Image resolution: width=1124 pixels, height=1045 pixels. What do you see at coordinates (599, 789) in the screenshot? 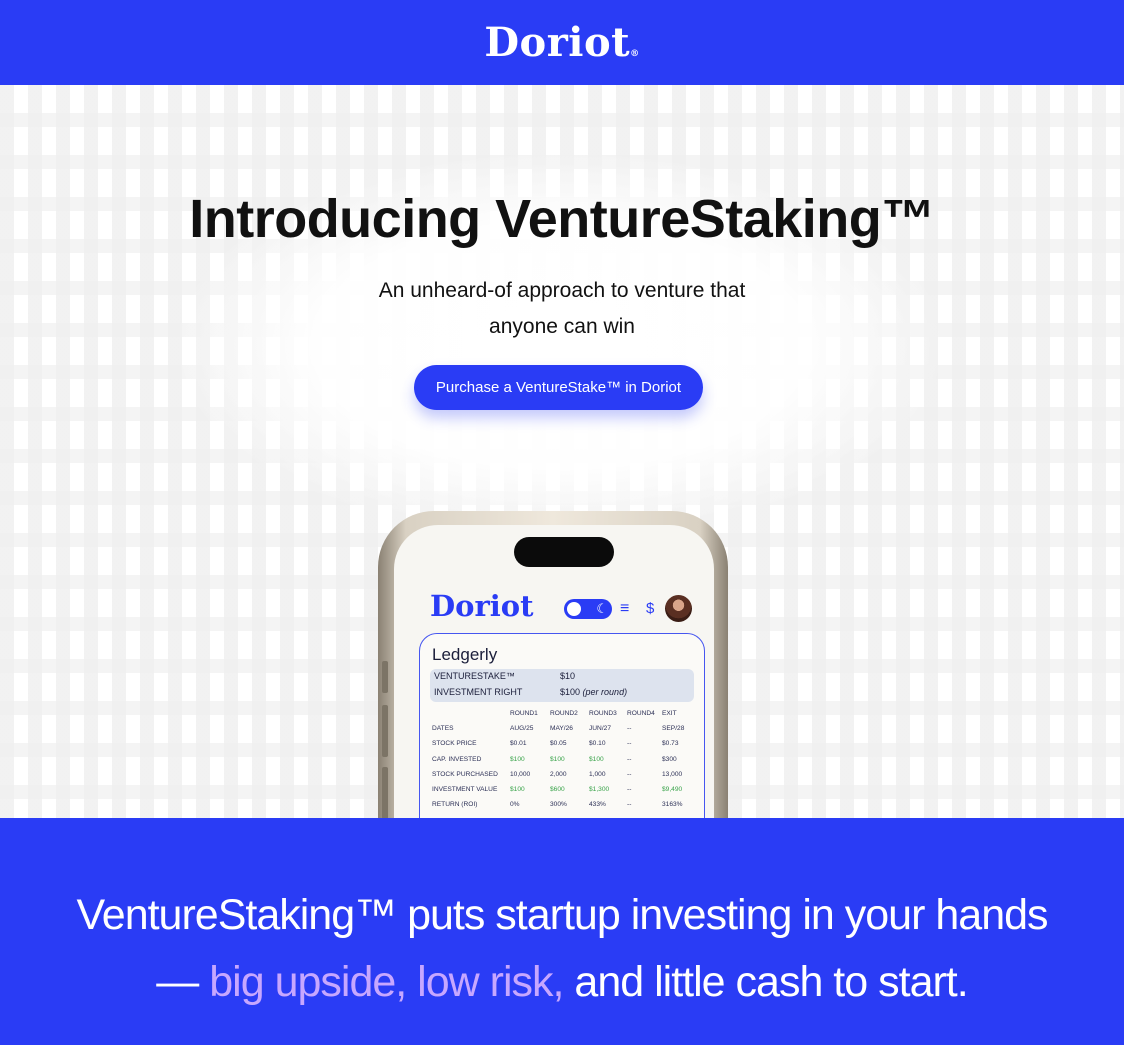
I see `ledger-cell: $1,300` at bounding box center [599, 789].